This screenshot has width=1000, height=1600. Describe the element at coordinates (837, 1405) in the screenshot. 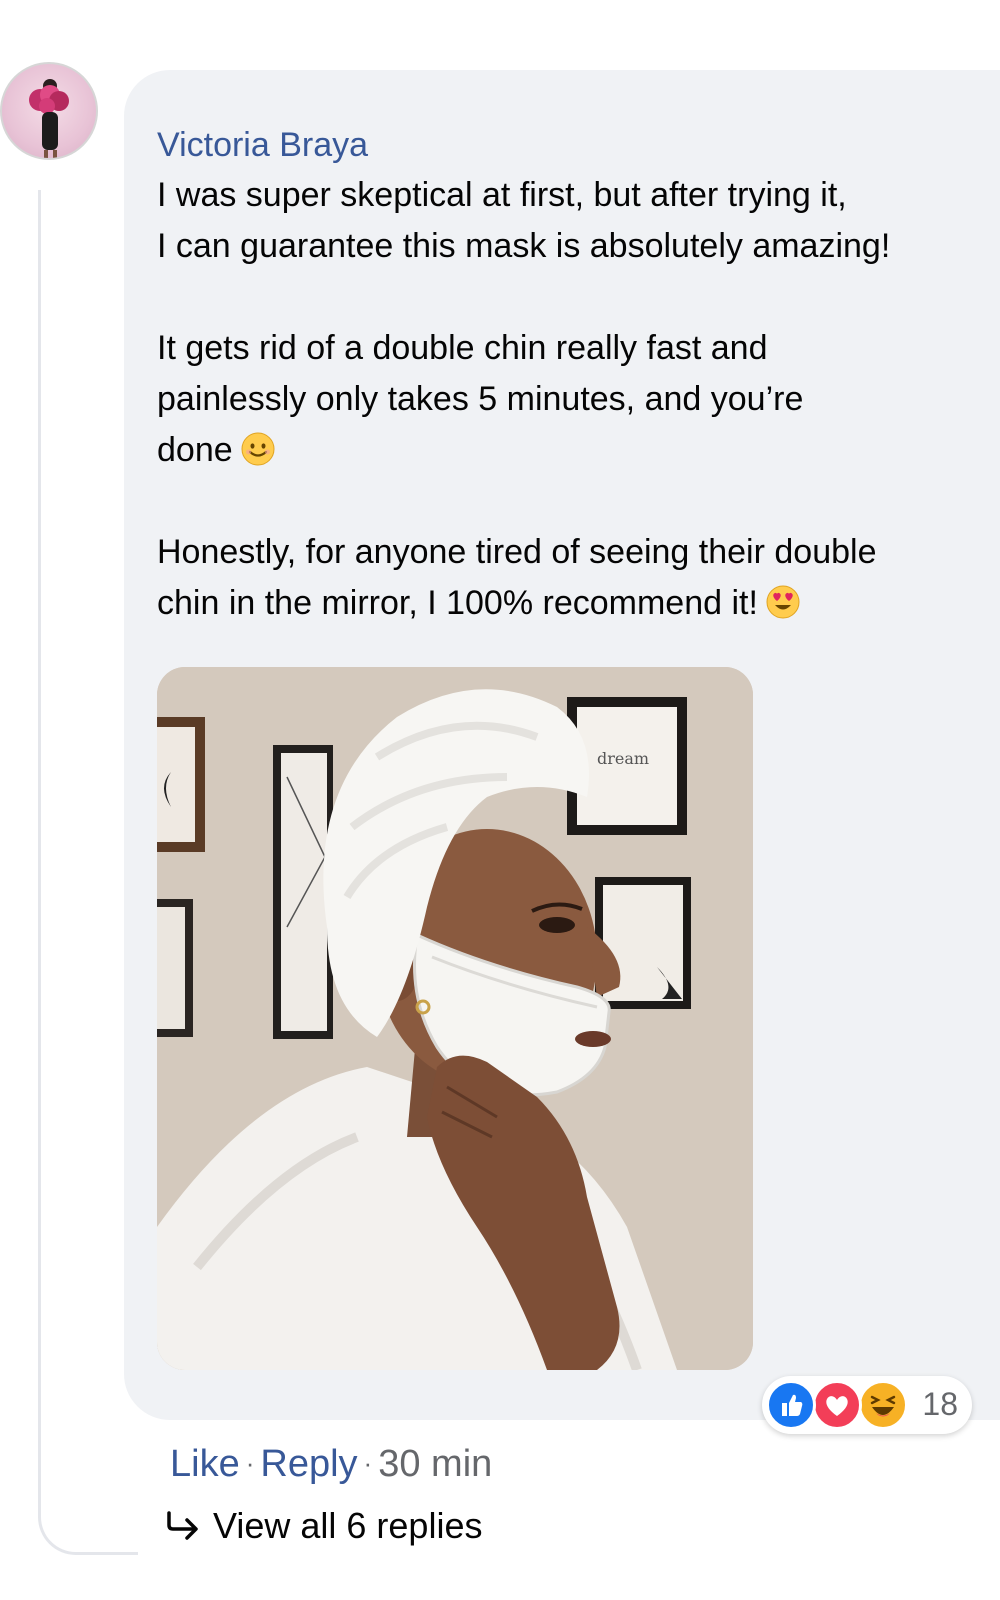

I see `love-icon` at that location.